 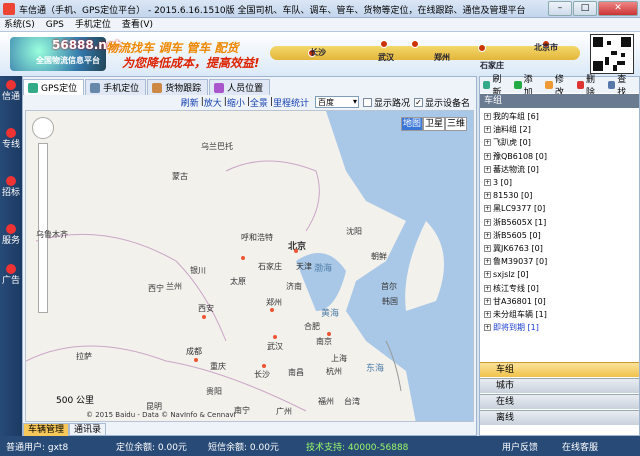 I want to click on map-label: 蒙古, so click(x=180, y=176).